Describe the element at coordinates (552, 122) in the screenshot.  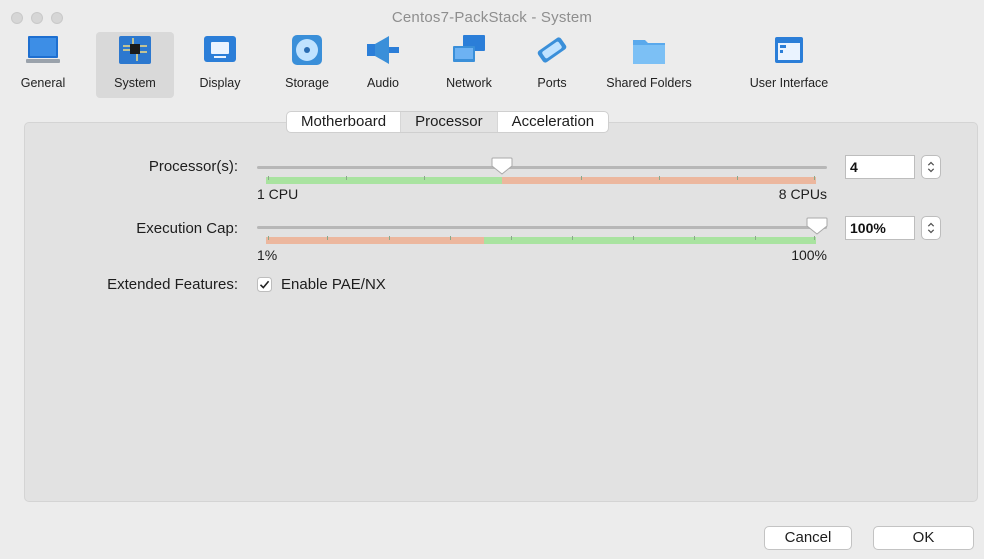
I see `tab-acceleration: Acceleration` at that location.